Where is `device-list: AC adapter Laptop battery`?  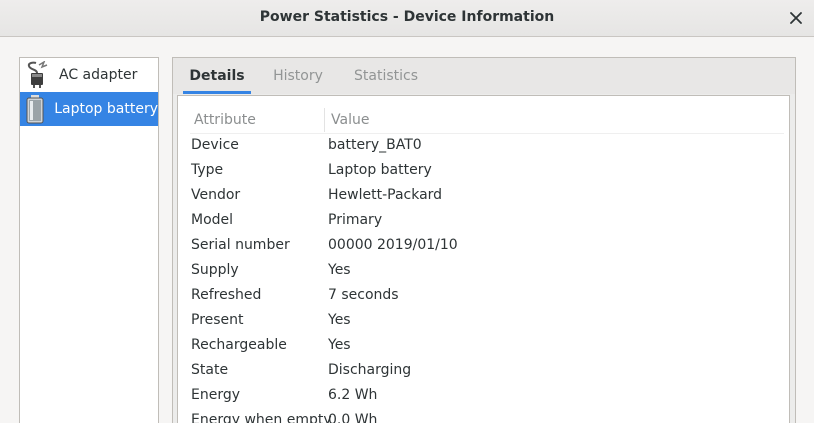
device-list: AC adapter Laptop battery is located at coordinates (89, 240).